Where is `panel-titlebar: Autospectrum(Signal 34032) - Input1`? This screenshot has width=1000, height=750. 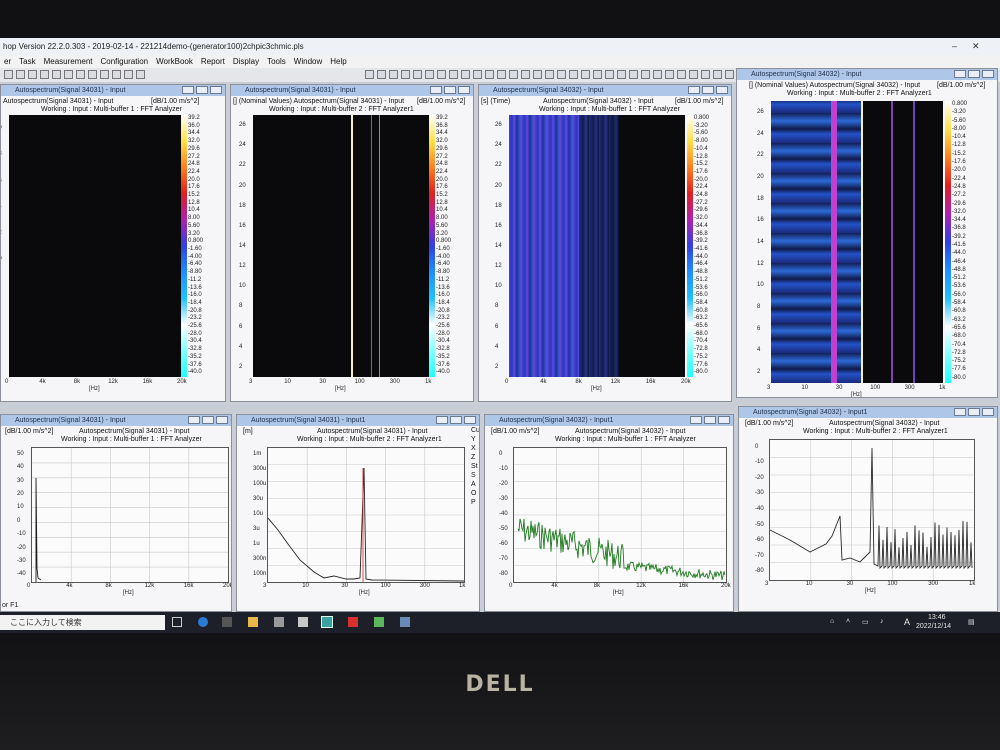 panel-titlebar: Autospectrum(Signal 34032) - Input1 is located at coordinates (609, 420).